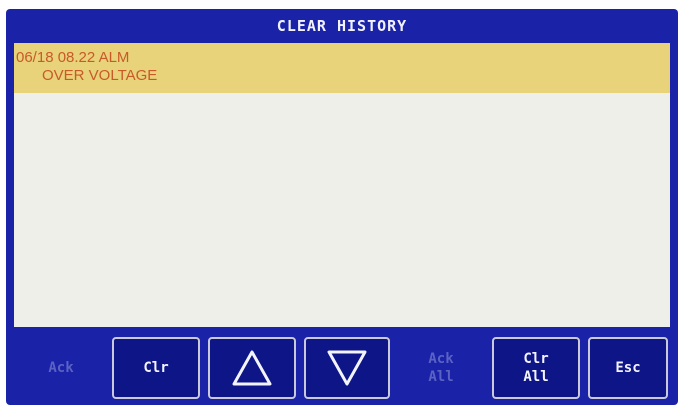  I want to click on scroll-up-button, so click(252, 368).